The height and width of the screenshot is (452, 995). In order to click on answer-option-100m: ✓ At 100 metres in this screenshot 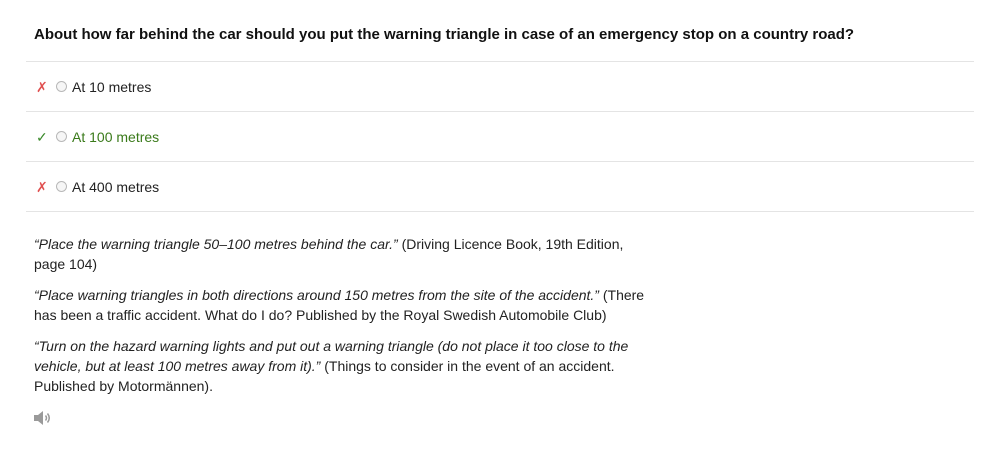, I will do `click(500, 137)`.